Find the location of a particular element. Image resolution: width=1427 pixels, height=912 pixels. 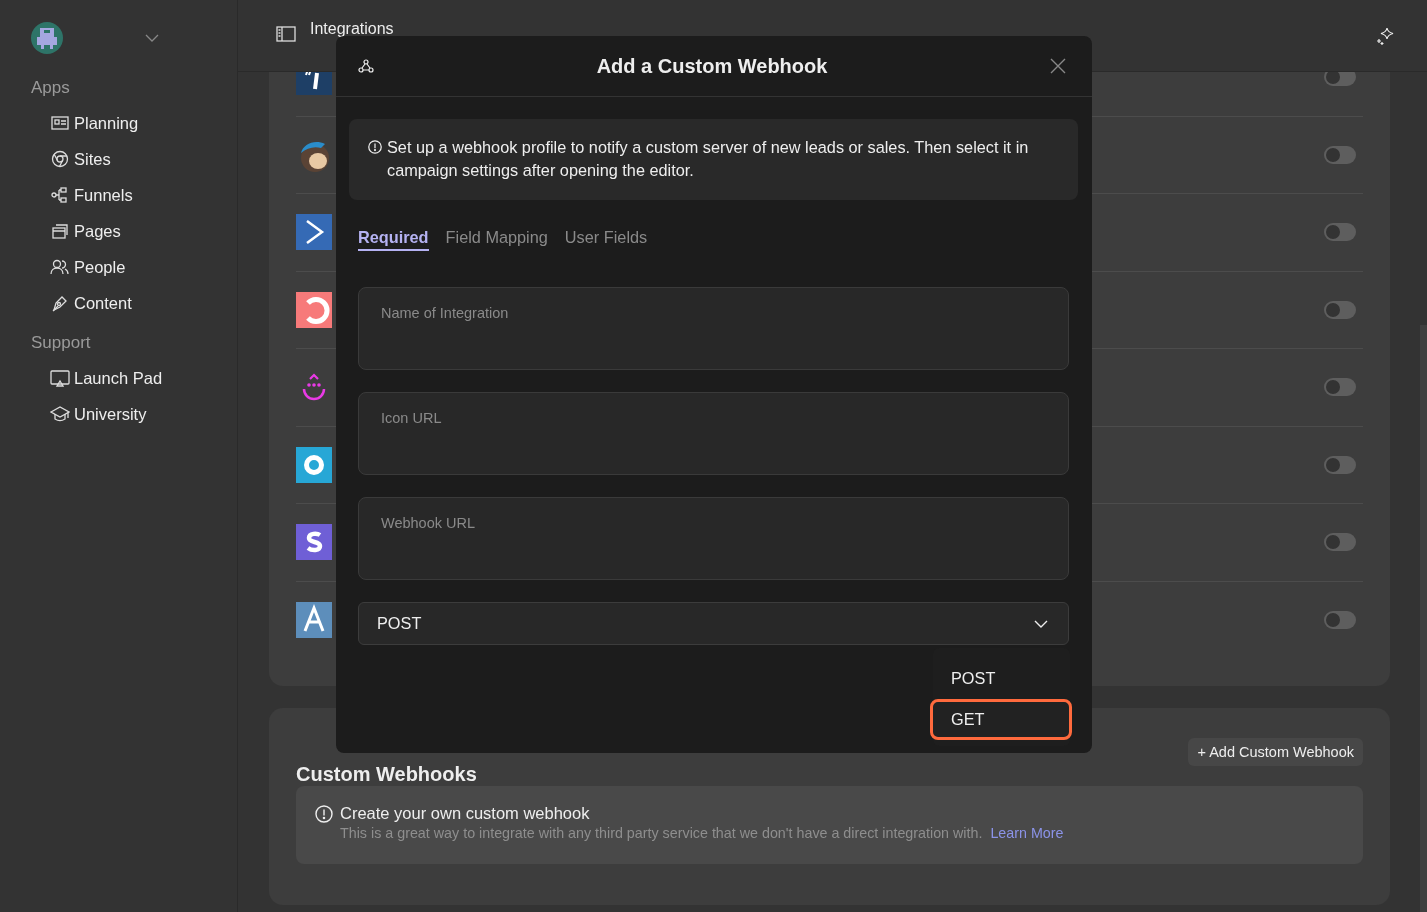

notice-title: Create your own custom webhook is located at coordinates (465, 813).